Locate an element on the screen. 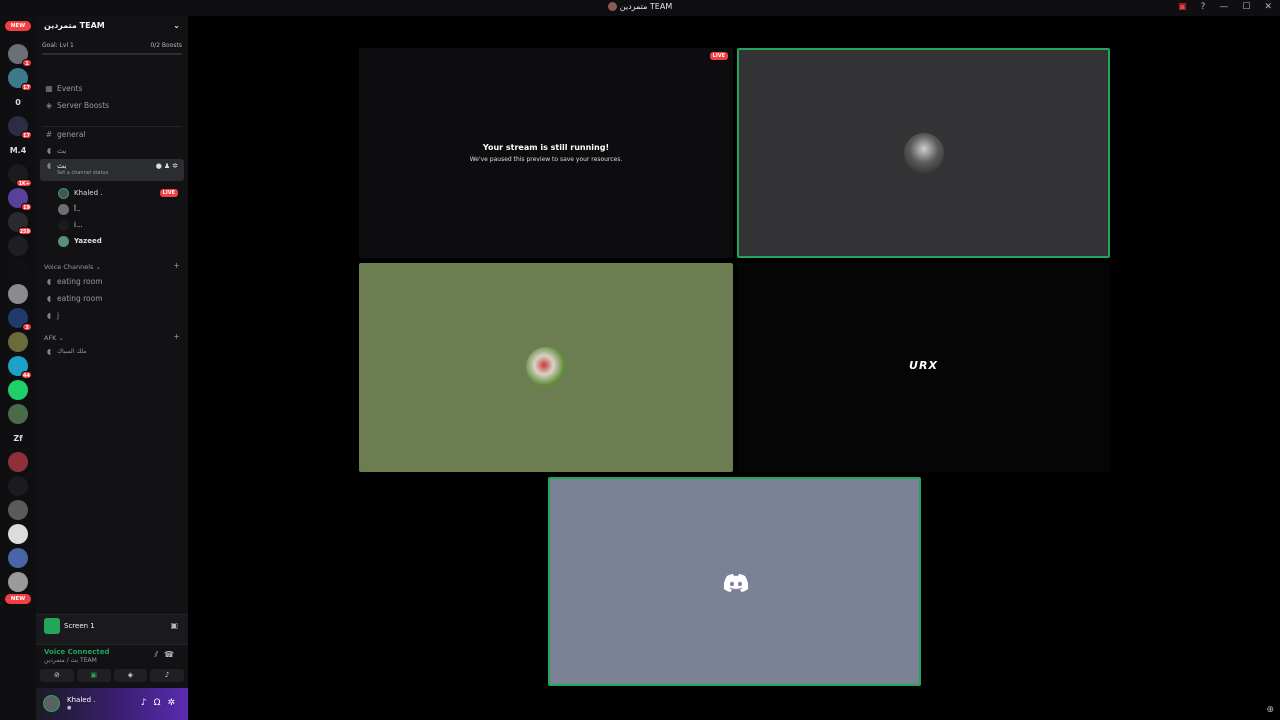 This screenshot has height=720, width=1280. category-voice-channels: Voice Channels ⌄ is located at coordinates (72, 267).